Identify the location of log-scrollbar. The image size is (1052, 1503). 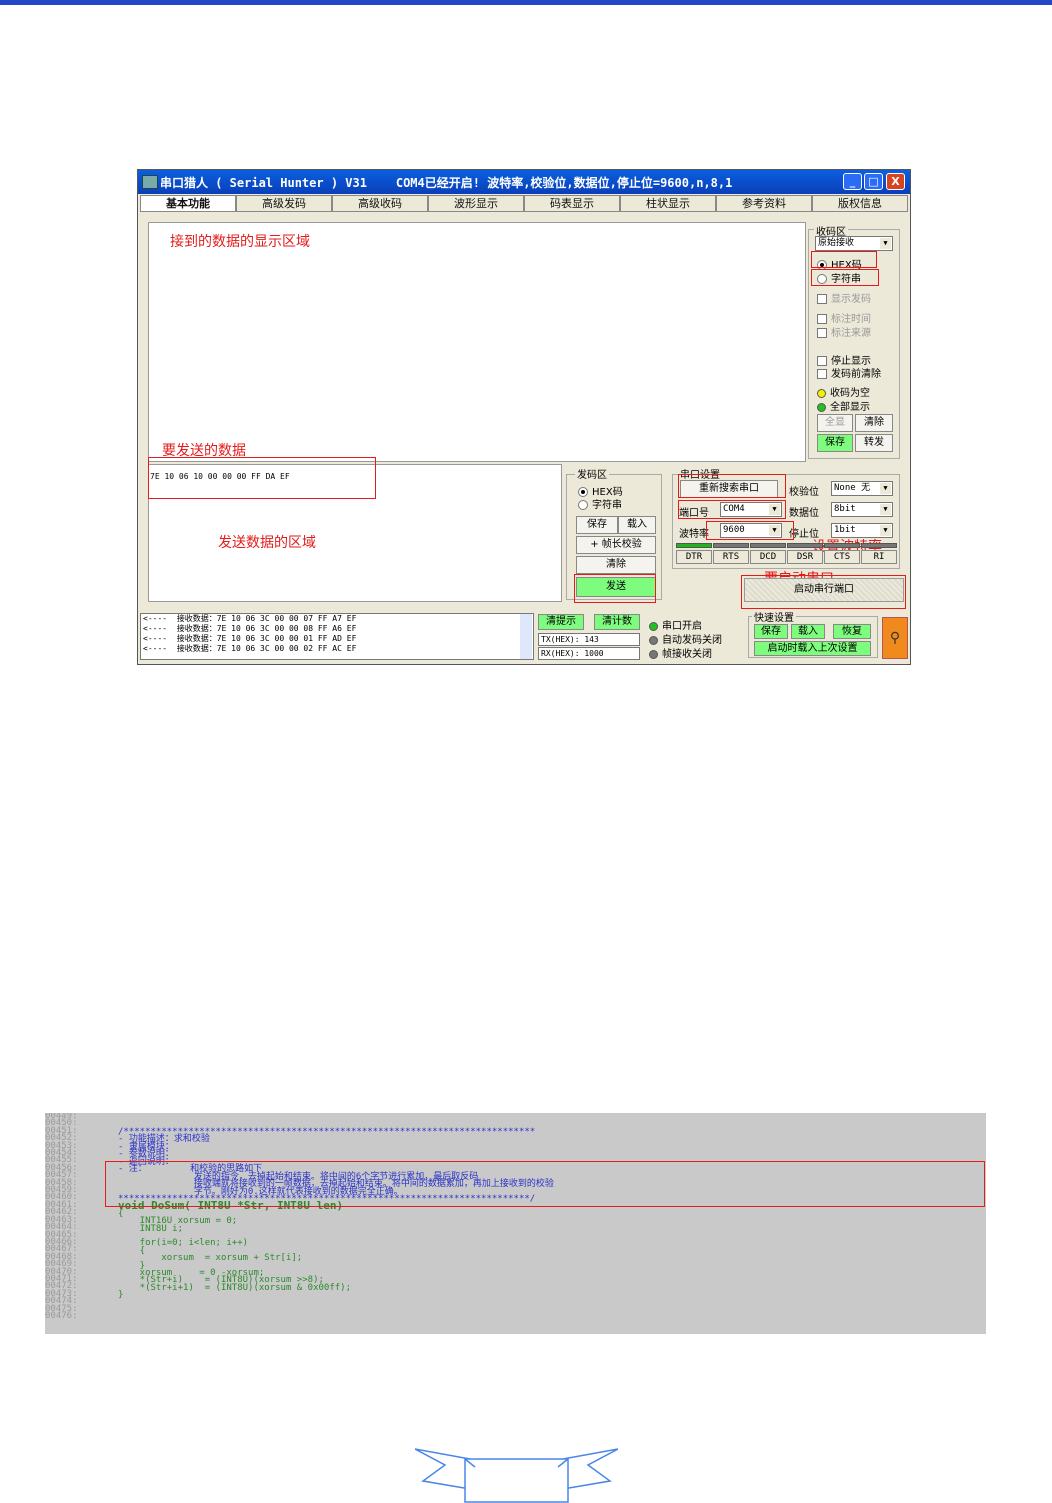
(526, 636).